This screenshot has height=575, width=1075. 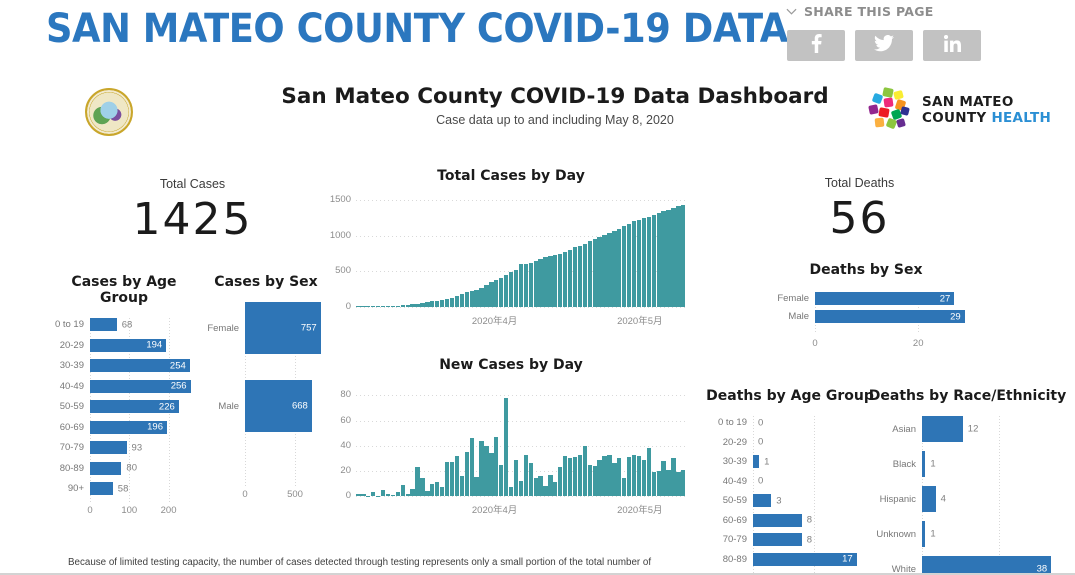 I want to click on bar-row: 30-39 1, so click(x=790, y=462).